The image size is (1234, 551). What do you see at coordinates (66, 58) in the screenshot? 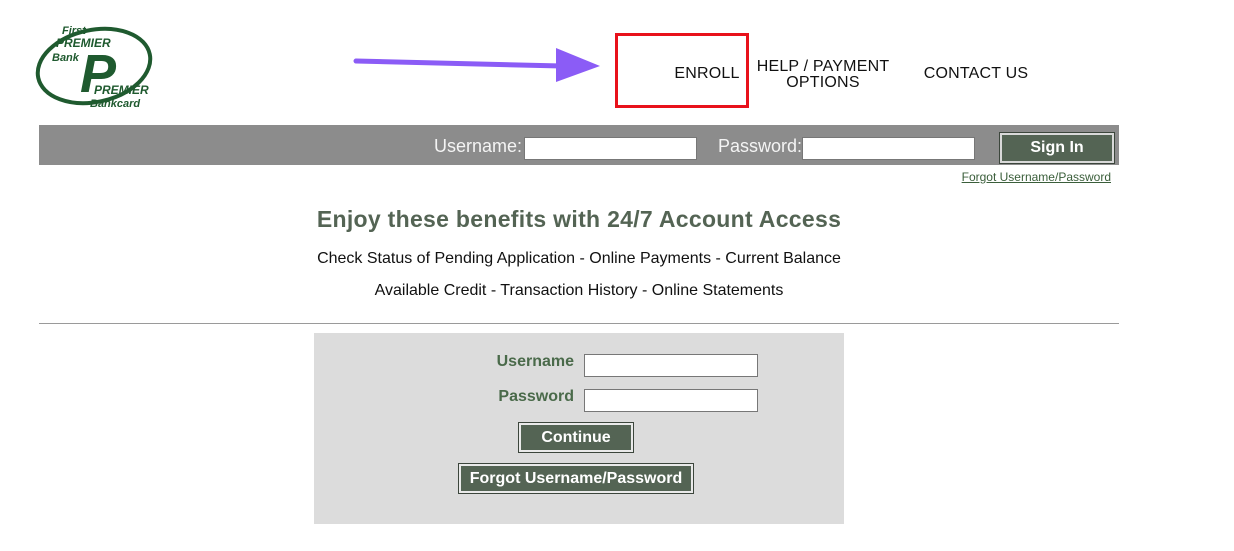
I see `logo-bank: Bank` at bounding box center [66, 58].